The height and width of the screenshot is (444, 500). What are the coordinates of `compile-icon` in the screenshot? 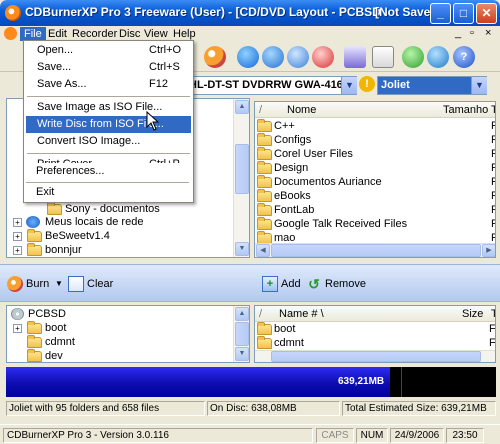 It's located at (355, 57).